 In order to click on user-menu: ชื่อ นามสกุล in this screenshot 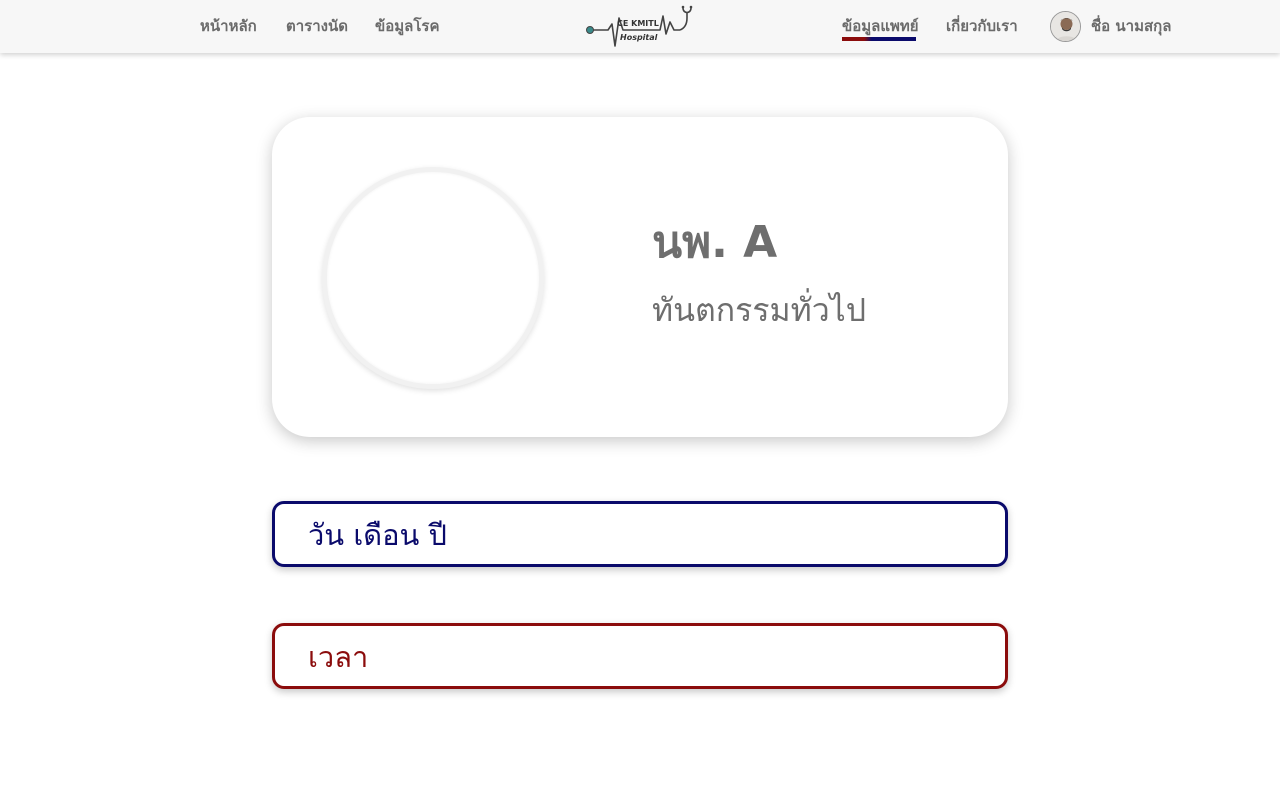, I will do `click(1110, 26)`.